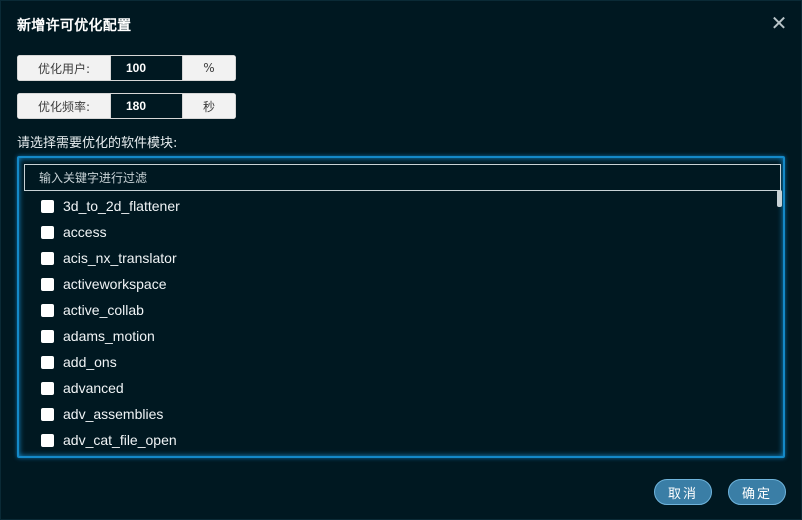 This screenshot has width=802, height=520. I want to click on module-list-item: adv_cat_file_open, so click(109, 440).